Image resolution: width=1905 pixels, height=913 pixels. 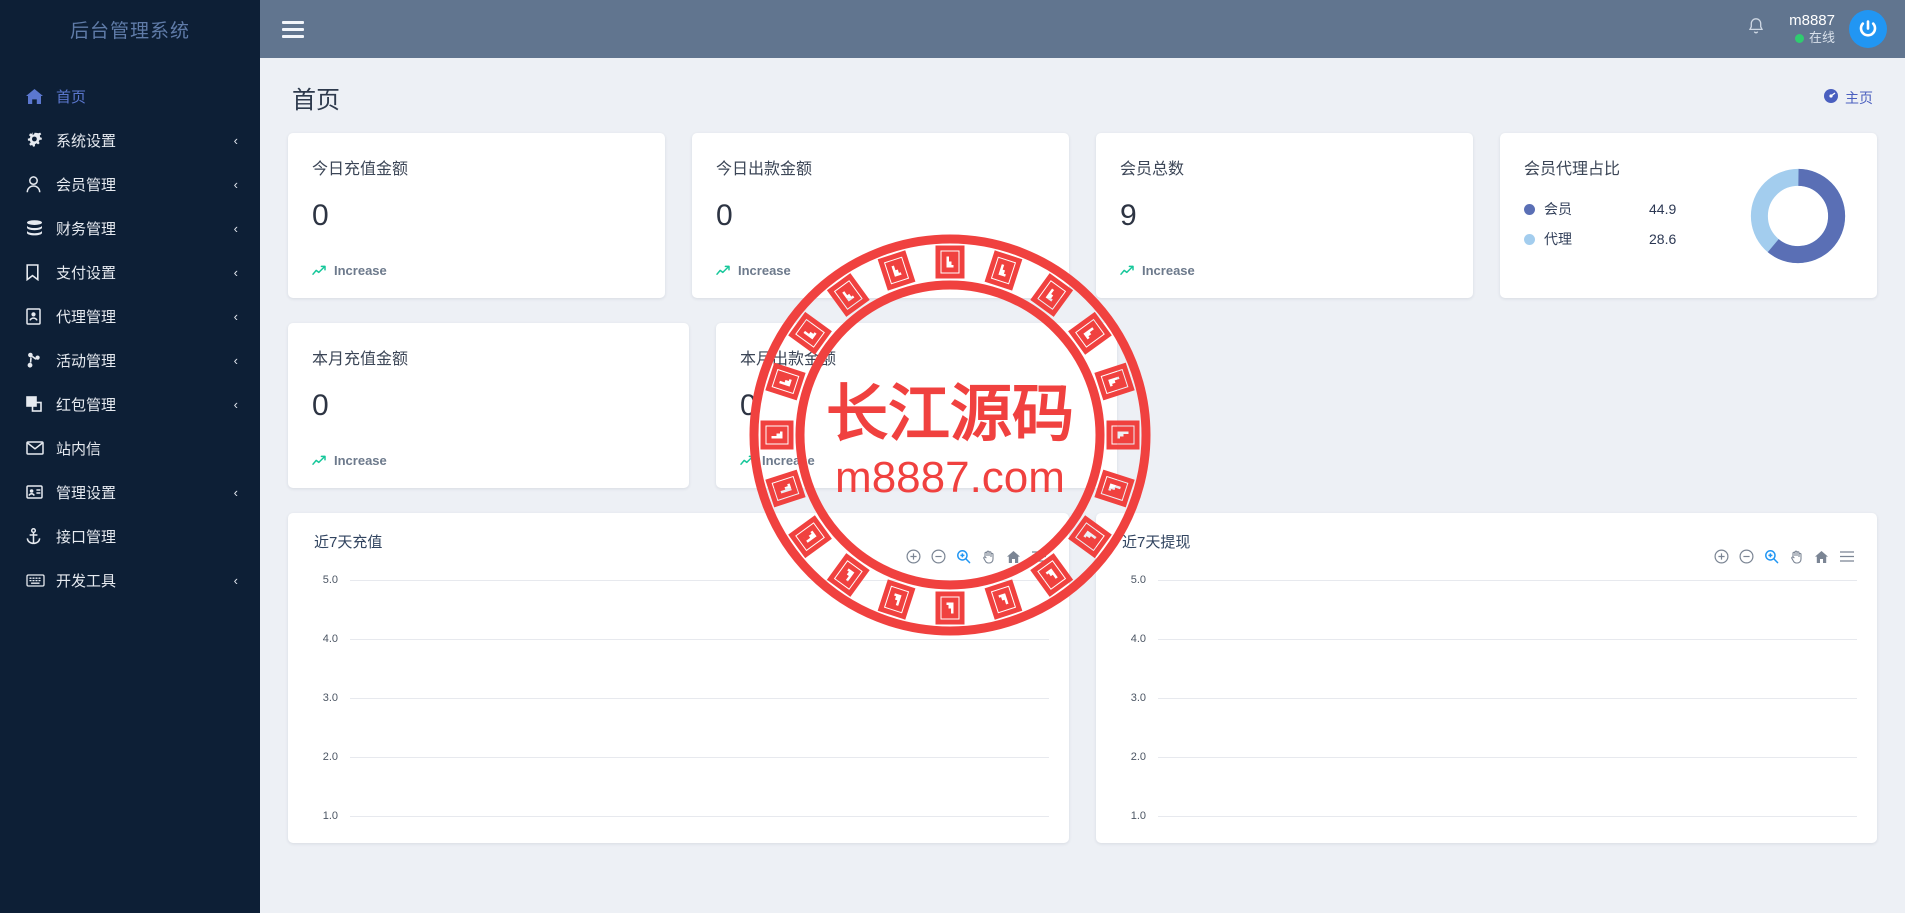 What do you see at coordinates (476, 215) in the screenshot?
I see `stat-card-today-deposit: 今日充值金额 0 Increase` at bounding box center [476, 215].